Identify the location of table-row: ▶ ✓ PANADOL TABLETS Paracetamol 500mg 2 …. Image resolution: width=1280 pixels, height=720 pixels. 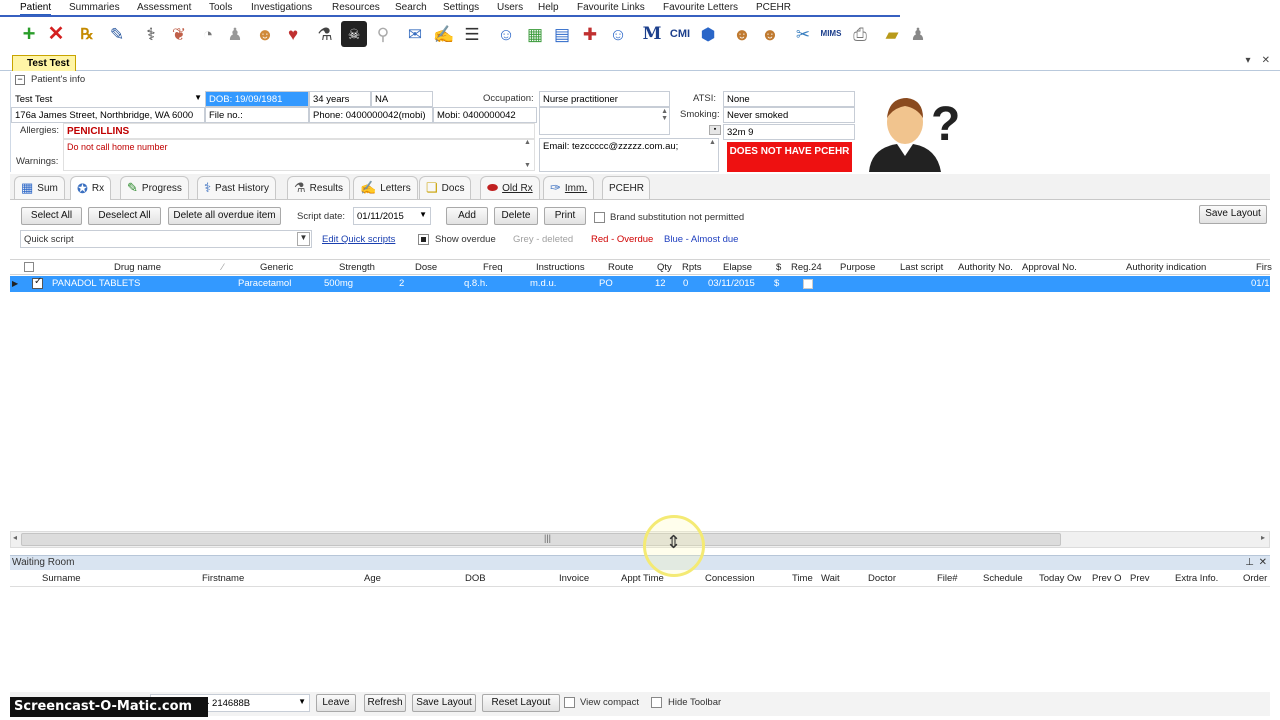
(640, 284).